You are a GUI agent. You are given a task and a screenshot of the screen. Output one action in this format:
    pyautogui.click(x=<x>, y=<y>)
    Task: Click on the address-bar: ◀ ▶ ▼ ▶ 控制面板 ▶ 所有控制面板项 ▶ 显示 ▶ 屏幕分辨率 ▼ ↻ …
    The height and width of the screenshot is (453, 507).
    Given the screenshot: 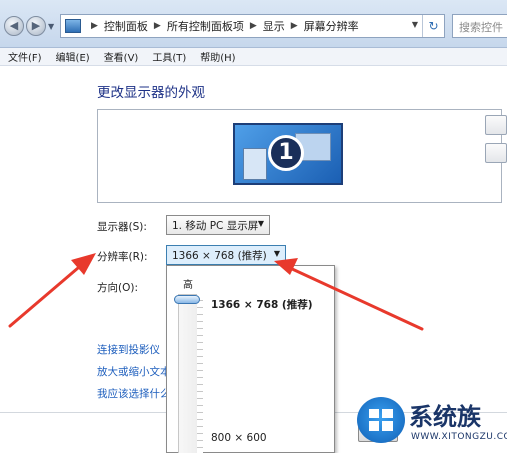 What is the action you would take?
    pyautogui.click(x=253, y=24)
    